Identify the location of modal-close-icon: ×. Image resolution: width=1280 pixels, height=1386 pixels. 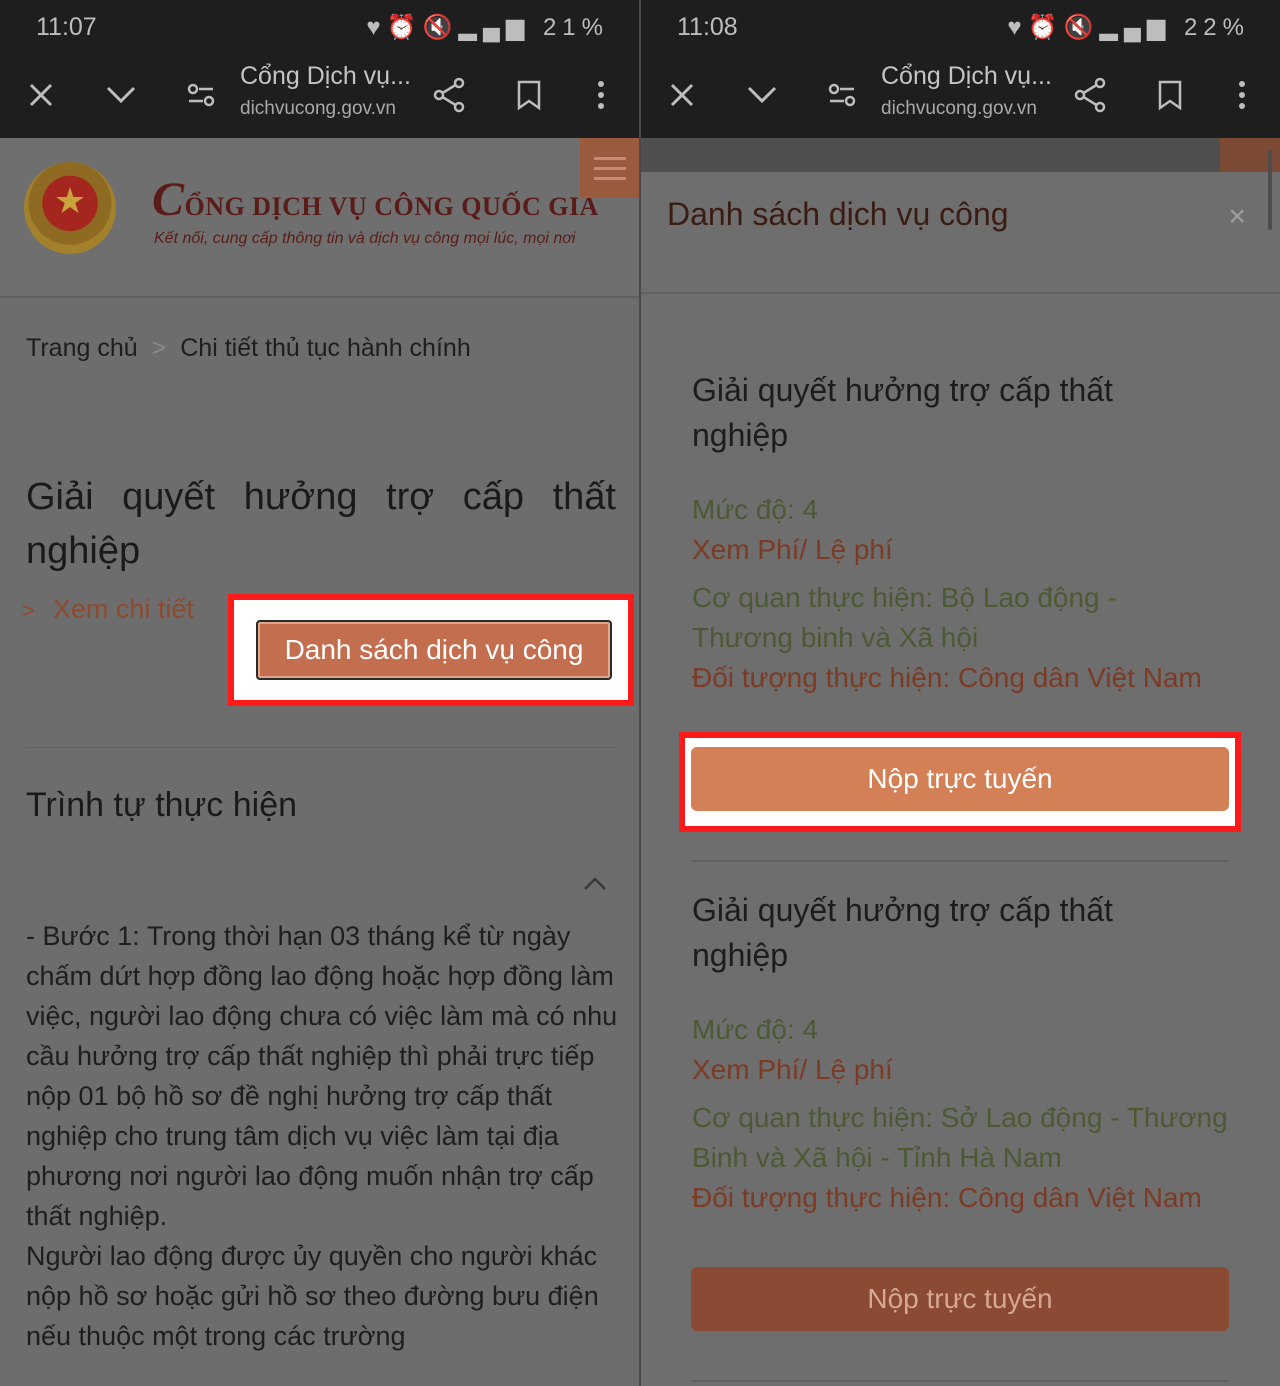
(1237, 217).